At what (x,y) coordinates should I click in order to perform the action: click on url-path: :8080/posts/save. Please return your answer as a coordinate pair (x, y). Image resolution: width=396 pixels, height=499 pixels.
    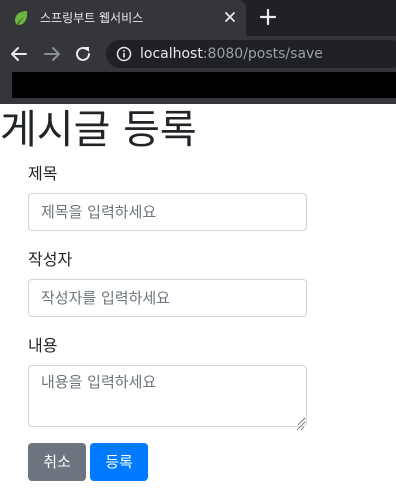
    Looking at the image, I should click on (262, 54).